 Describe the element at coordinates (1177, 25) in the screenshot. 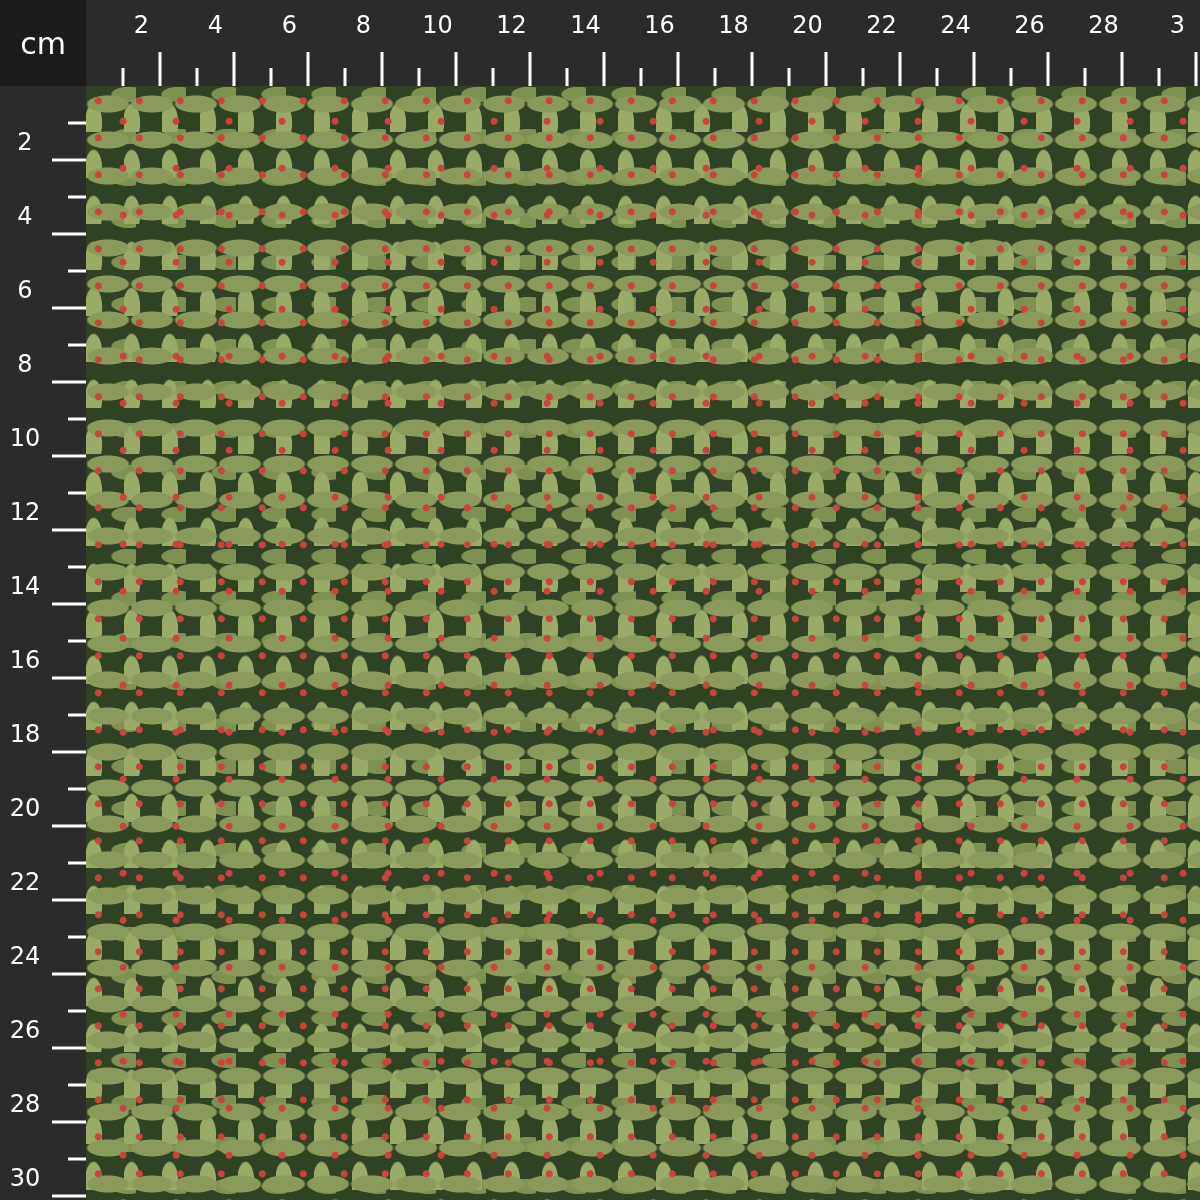

I see `ruler-label: 3` at that location.